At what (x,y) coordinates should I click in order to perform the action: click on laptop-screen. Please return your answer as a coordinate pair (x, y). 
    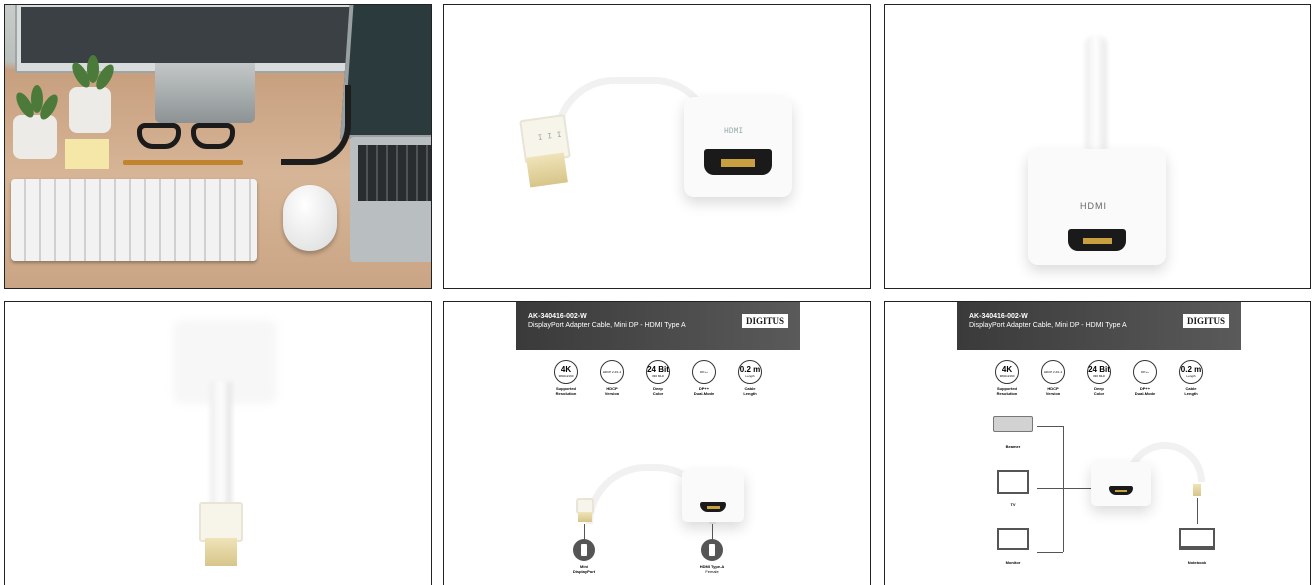
    Looking at the image, I should click on (385, 72).